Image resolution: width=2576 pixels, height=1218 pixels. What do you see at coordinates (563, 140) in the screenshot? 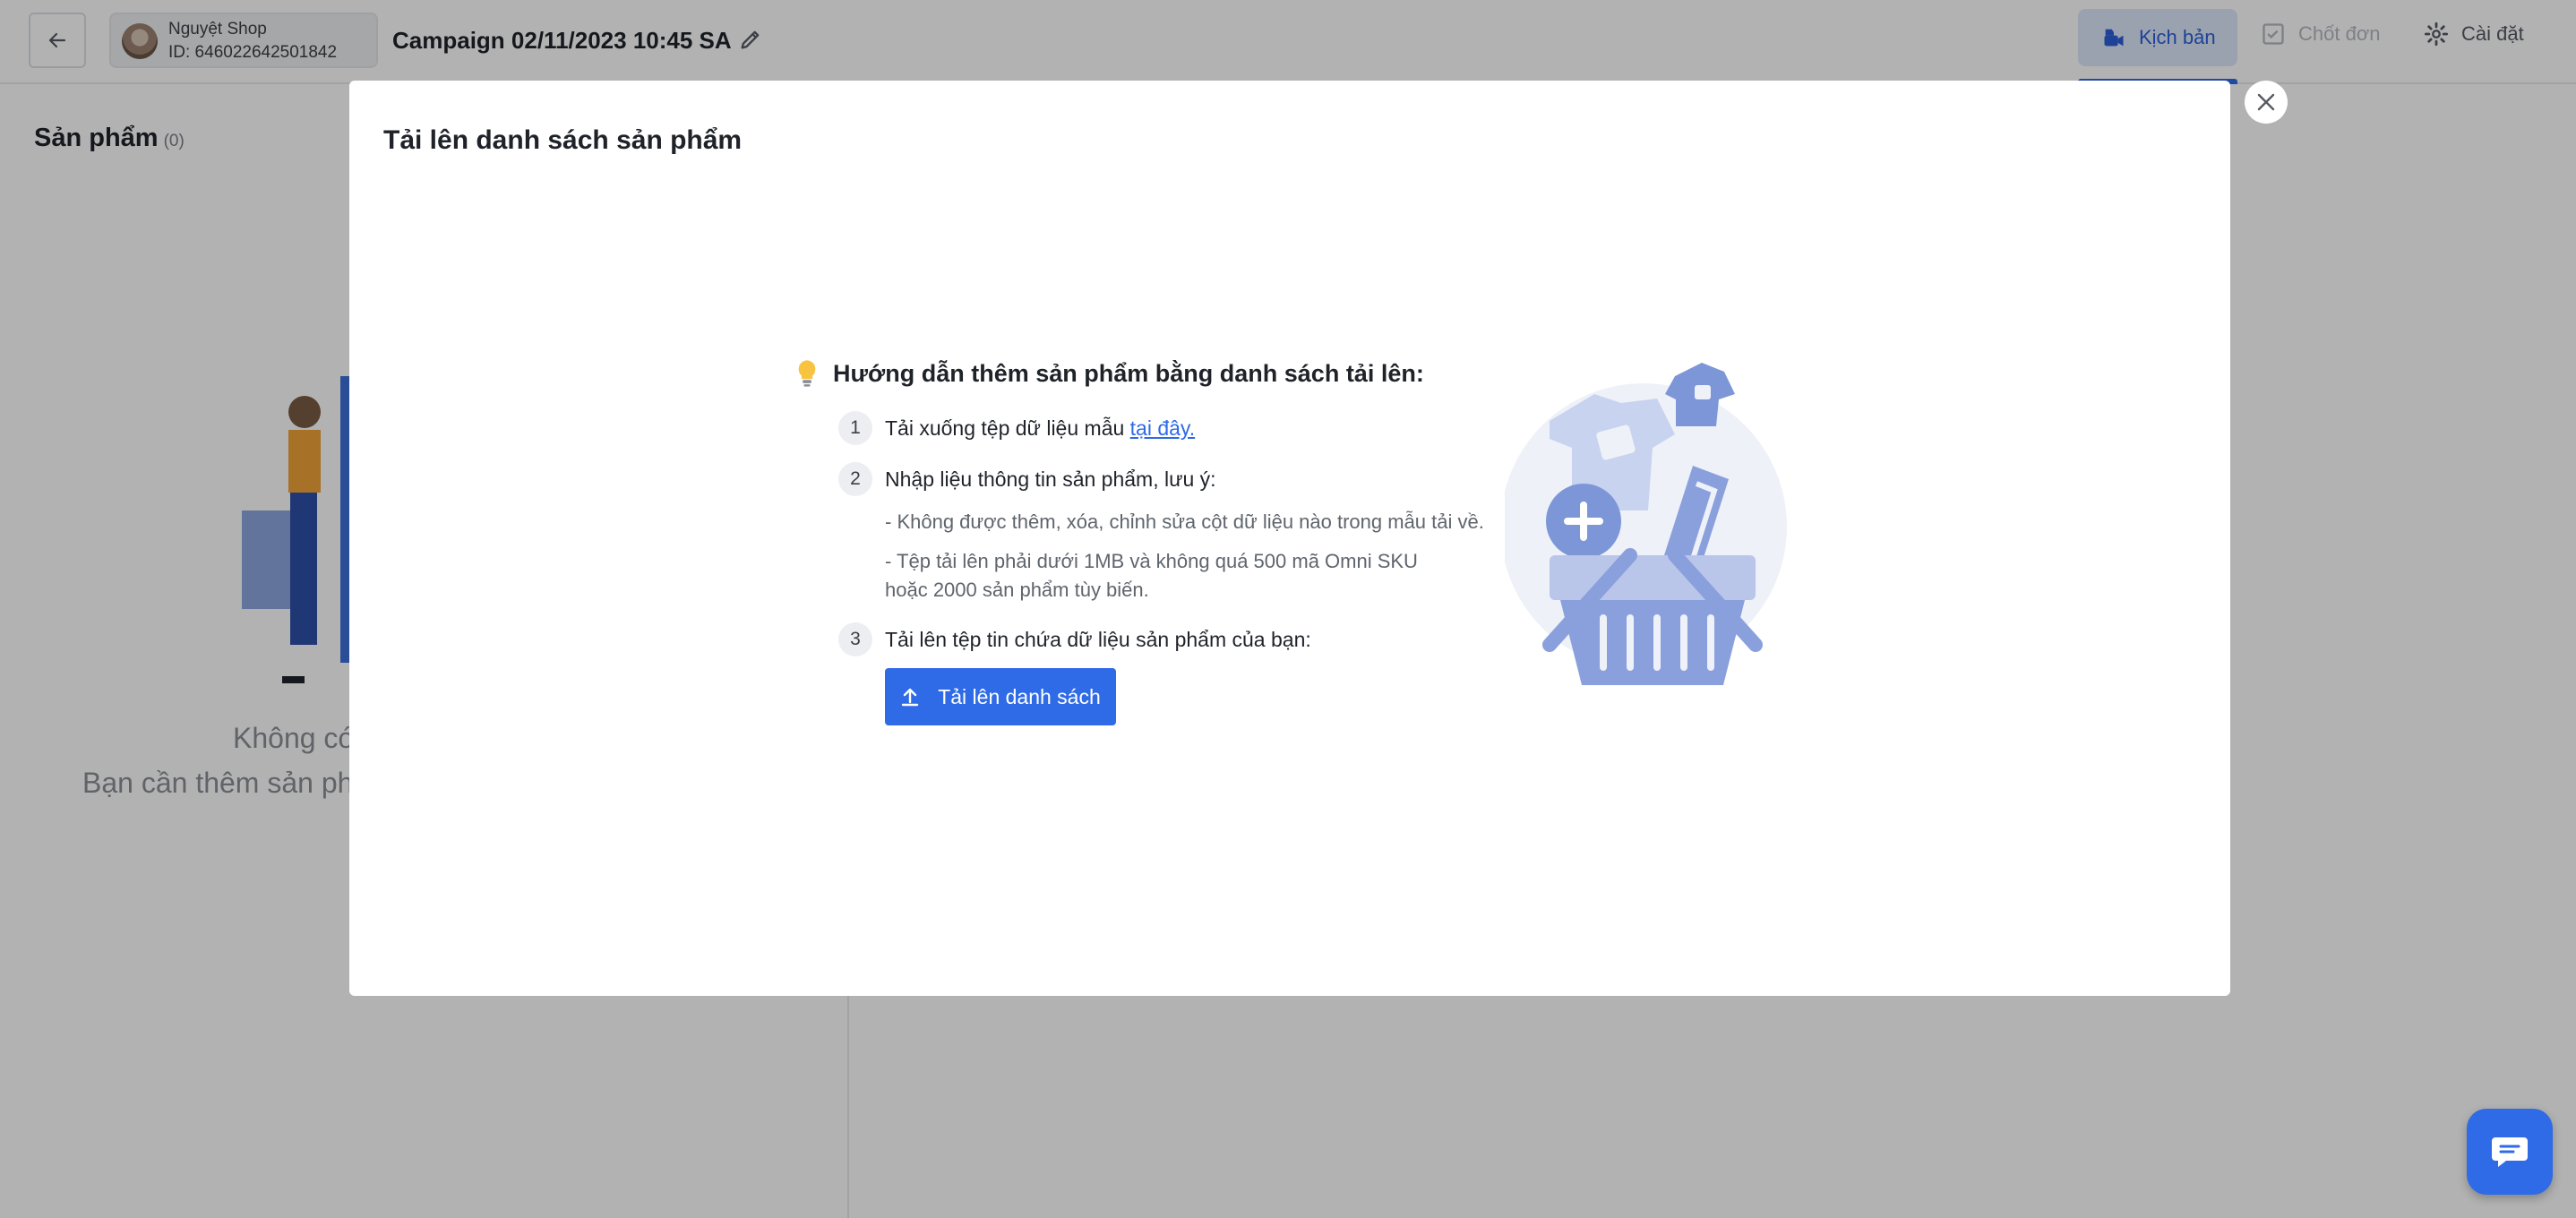
I see `modal-title: Tải lên danh sách sản phẩm` at bounding box center [563, 140].